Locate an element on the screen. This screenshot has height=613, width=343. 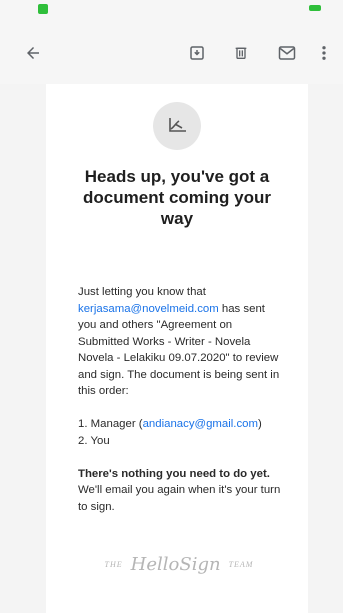
intro-prefix: Just letting you know that is located at coordinates (142, 292).